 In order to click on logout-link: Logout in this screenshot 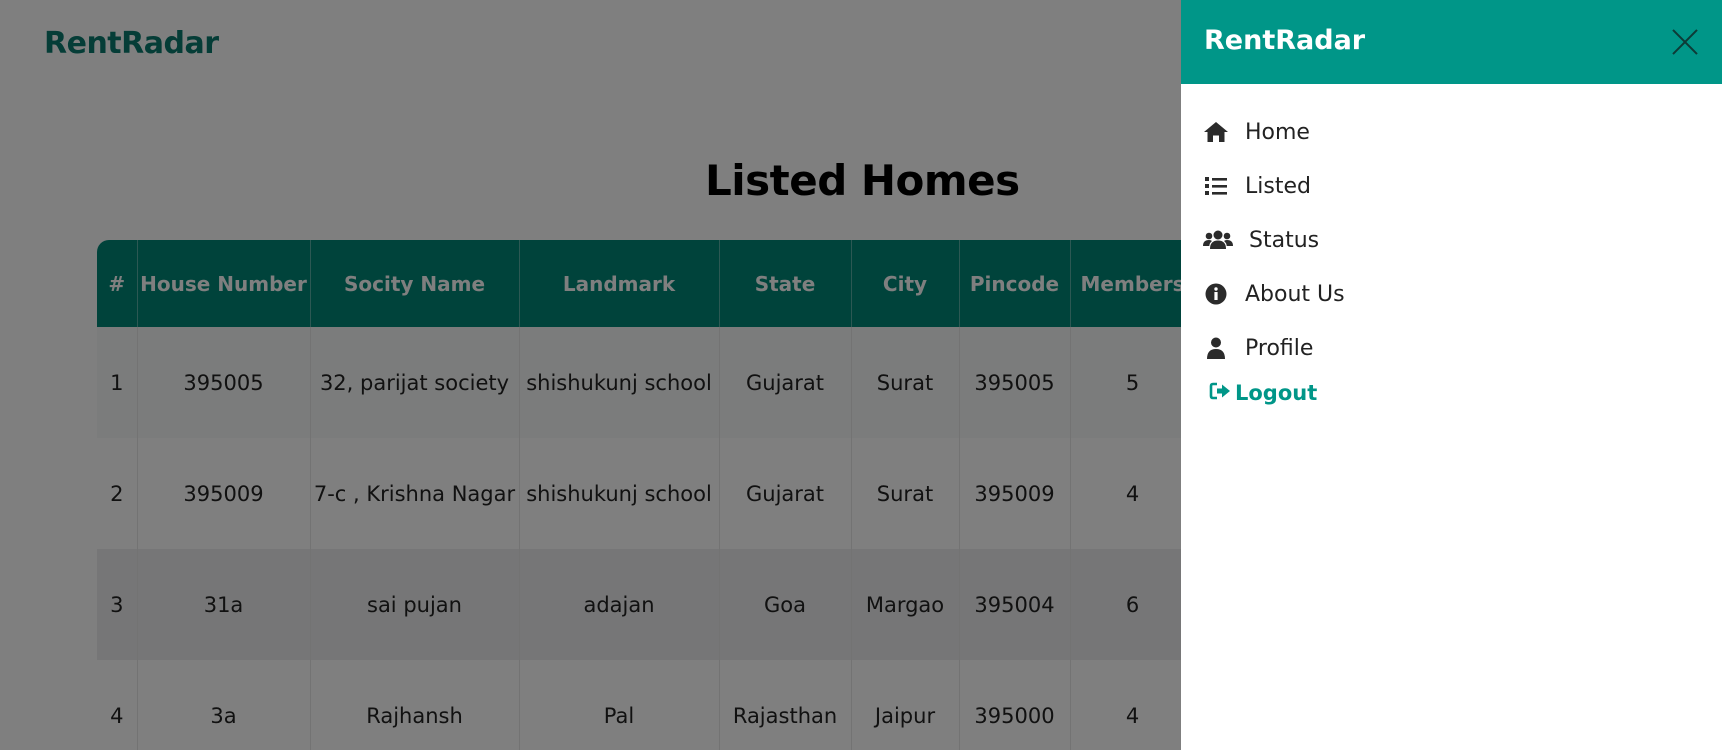, I will do `click(1263, 393)`.